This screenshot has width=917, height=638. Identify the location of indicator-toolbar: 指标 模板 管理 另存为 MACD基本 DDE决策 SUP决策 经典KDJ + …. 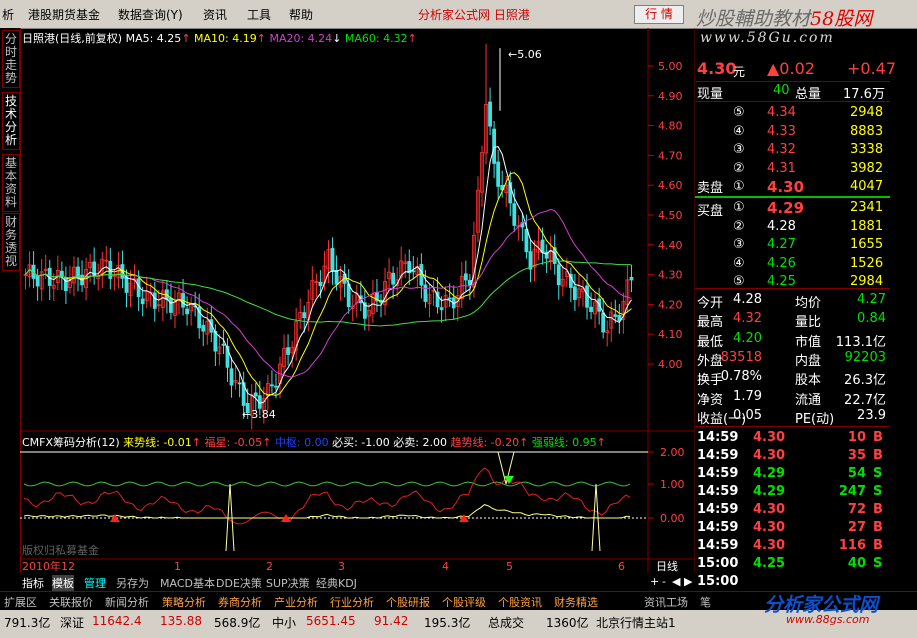
(357, 582).